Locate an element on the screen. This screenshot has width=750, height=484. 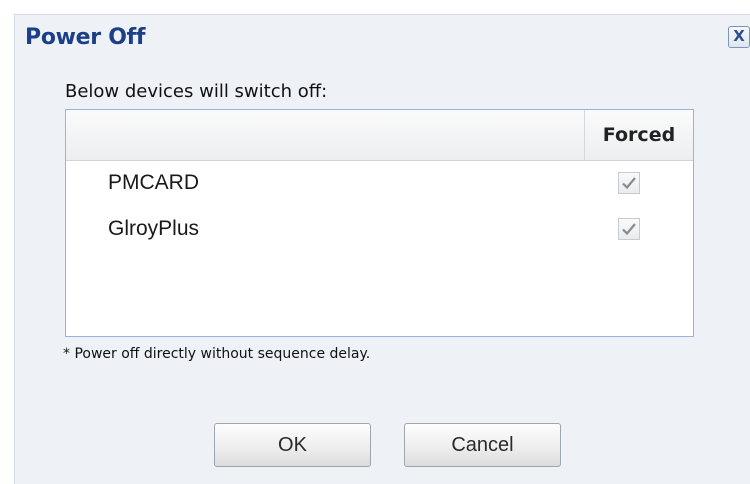
column-header-forced: Forced is located at coordinates (639, 135).